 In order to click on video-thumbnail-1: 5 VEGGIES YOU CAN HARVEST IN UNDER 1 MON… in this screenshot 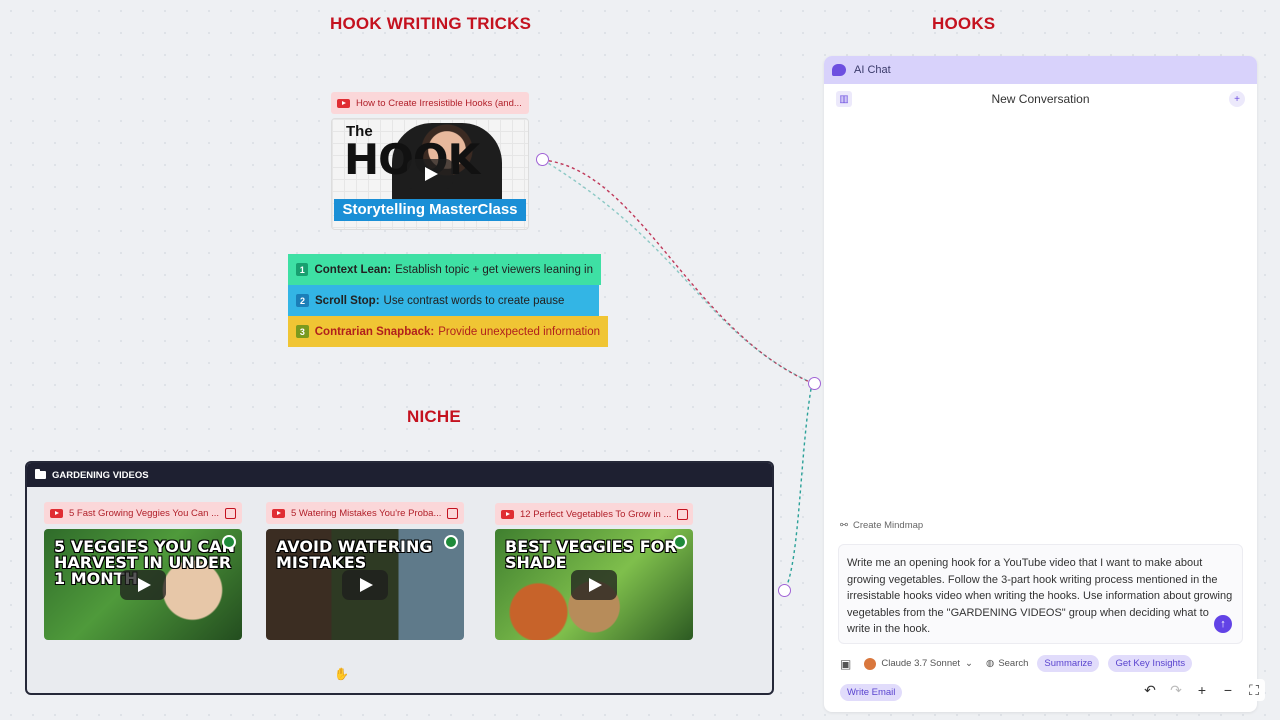, I will do `click(143, 584)`.